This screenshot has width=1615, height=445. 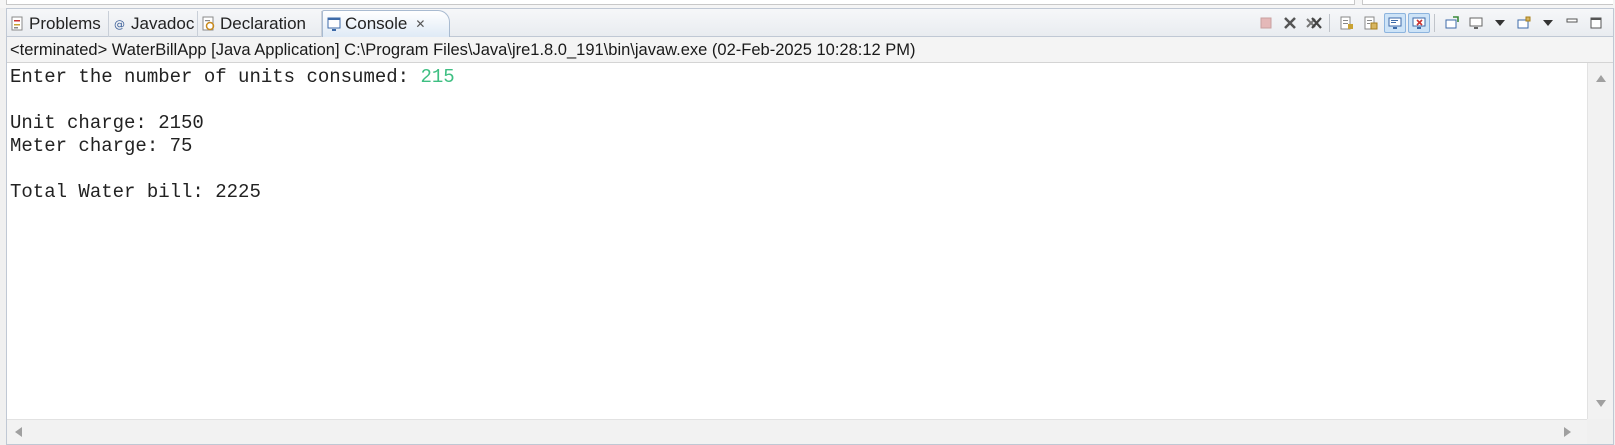 I want to click on display-selected-console-dropdown-icon, so click(x=1500, y=23).